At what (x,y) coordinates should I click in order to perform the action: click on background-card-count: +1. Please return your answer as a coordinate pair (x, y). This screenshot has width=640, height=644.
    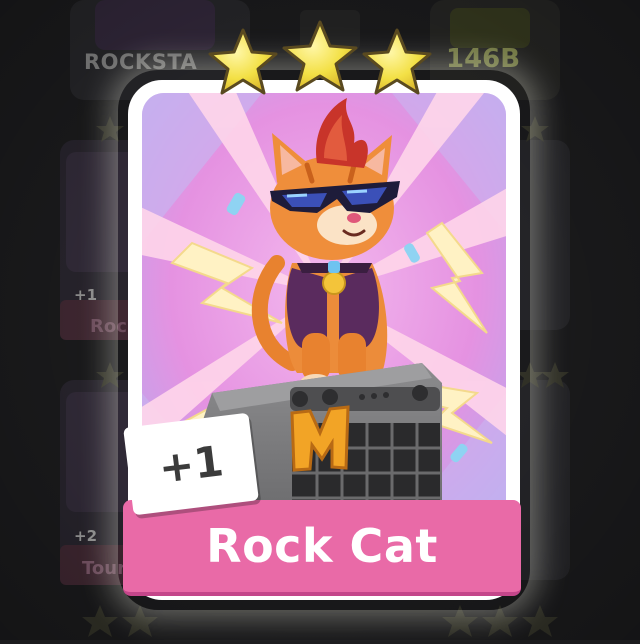
    Looking at the image, I should click on (86, 295).